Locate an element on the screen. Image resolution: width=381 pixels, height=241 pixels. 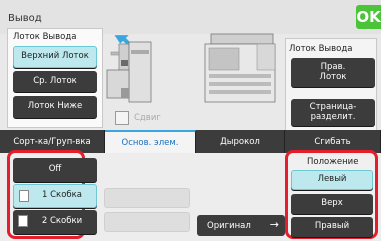
printer-icon is located at coordinates (240, 68).